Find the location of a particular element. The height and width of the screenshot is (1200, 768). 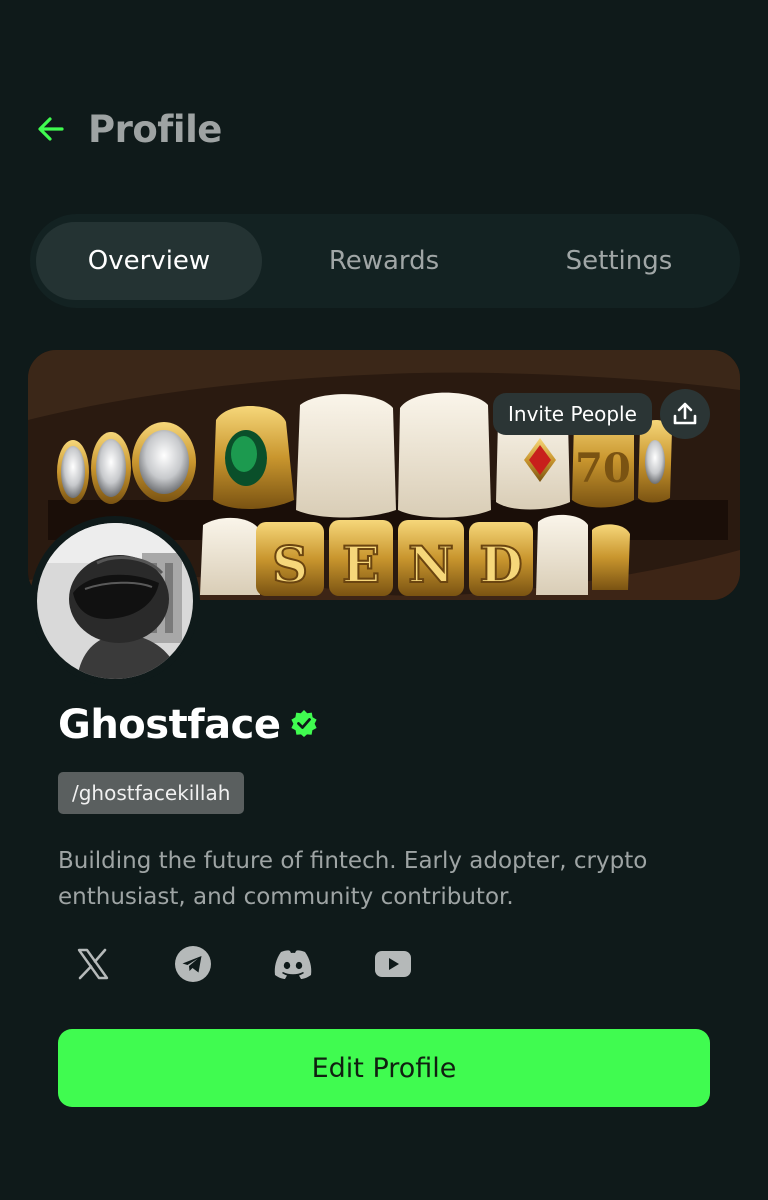

edit-profile-button: Edit Profile is located at coordinates (384, 1068).